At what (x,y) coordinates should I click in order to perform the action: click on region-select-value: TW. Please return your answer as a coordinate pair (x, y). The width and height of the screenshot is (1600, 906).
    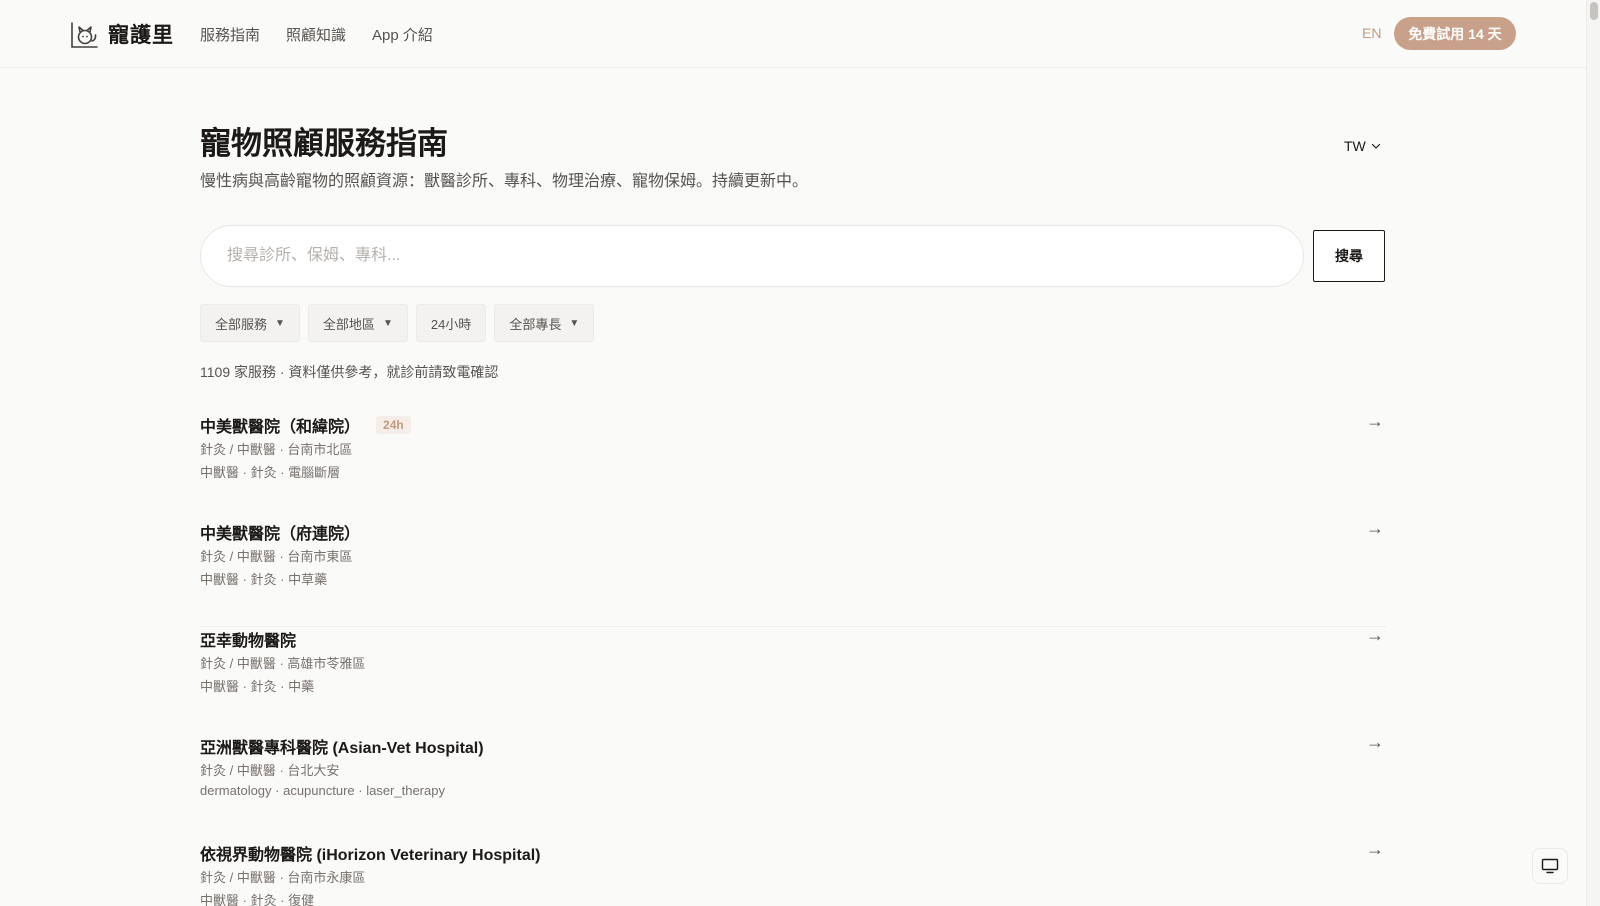
    Looking at the image, I should click on (1355, 146).